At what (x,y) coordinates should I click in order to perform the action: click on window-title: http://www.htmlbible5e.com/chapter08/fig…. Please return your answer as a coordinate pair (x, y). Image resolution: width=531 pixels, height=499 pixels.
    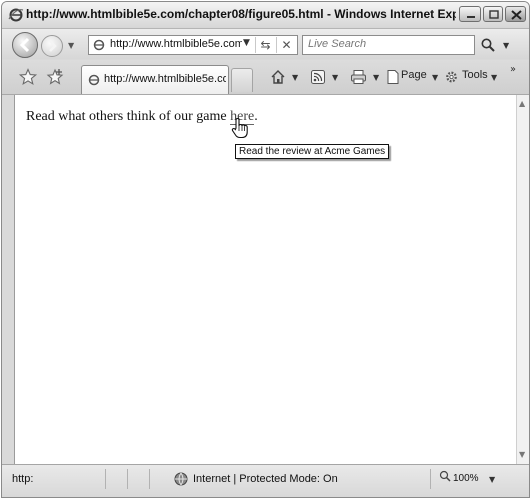
    Looking at the image, I should click on (241, 14).